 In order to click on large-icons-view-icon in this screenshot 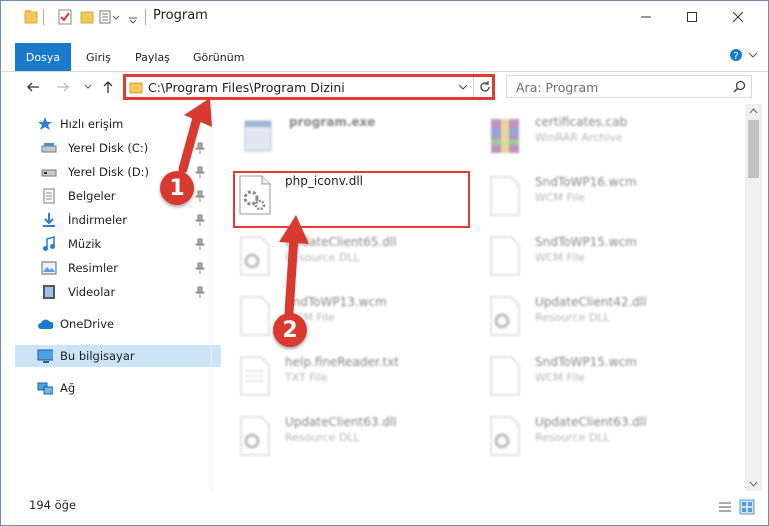, I will do `click(747, 507)`.